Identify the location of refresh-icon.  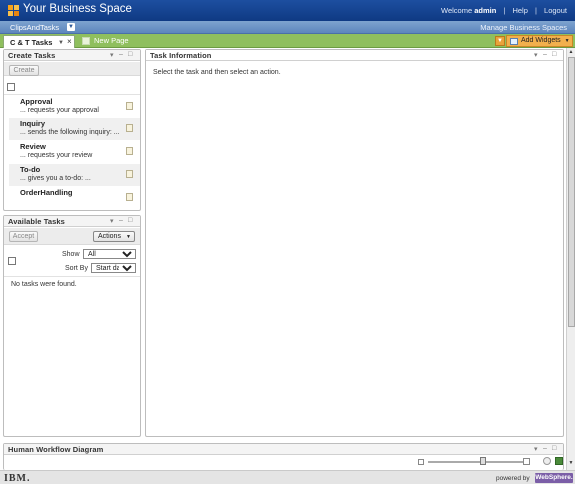
(547, 461).